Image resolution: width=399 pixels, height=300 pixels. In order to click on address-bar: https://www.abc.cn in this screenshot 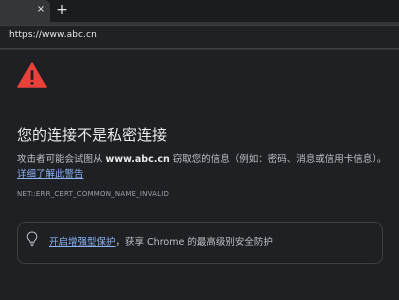, I will do `click(199, 37)`.